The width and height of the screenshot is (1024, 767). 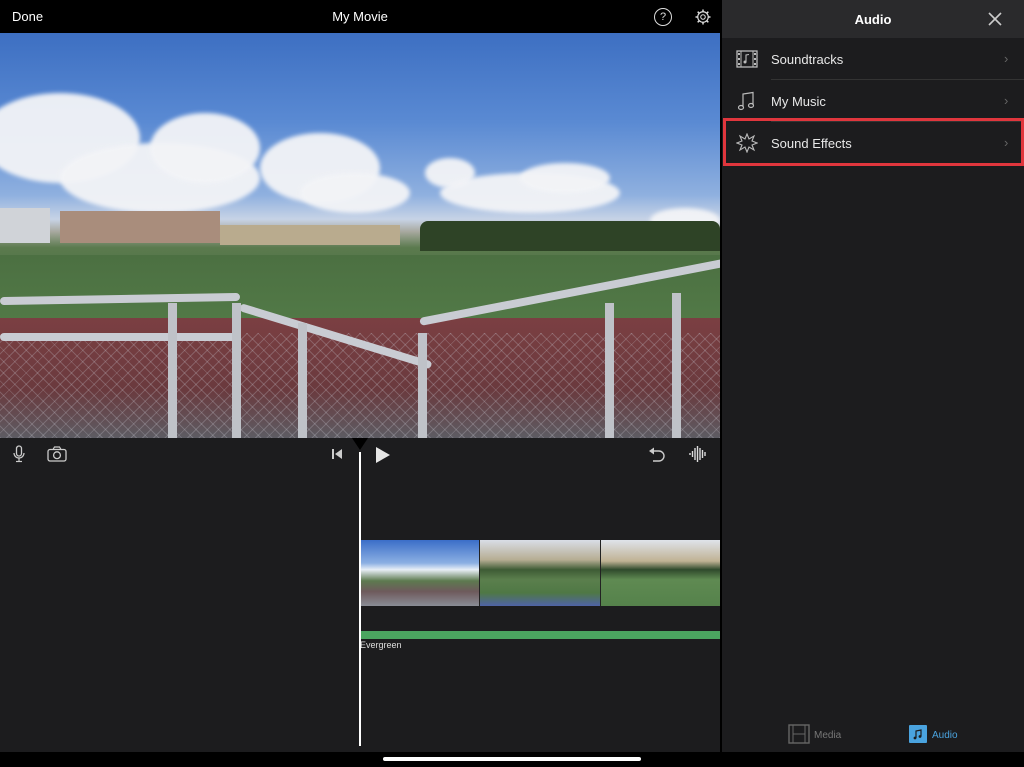 I want to click on tab-audio: Audio, so click(x=938, y=735).